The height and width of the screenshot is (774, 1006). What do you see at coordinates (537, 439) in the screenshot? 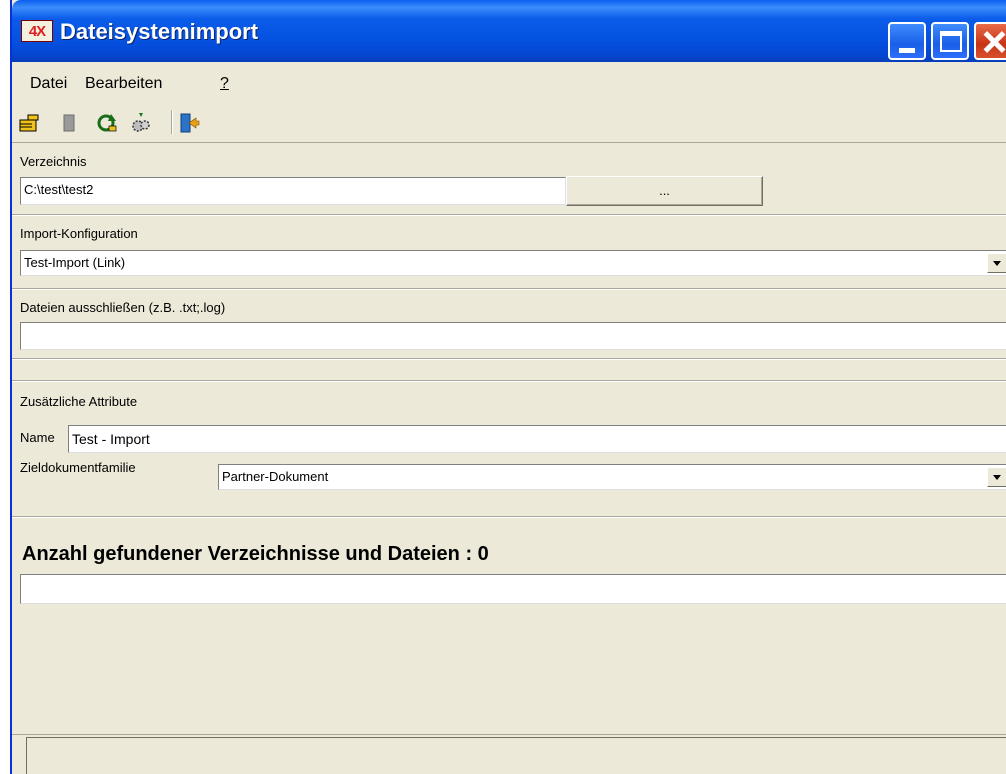
I see `name-input: Test - Import` at bounding box center [537, 439].